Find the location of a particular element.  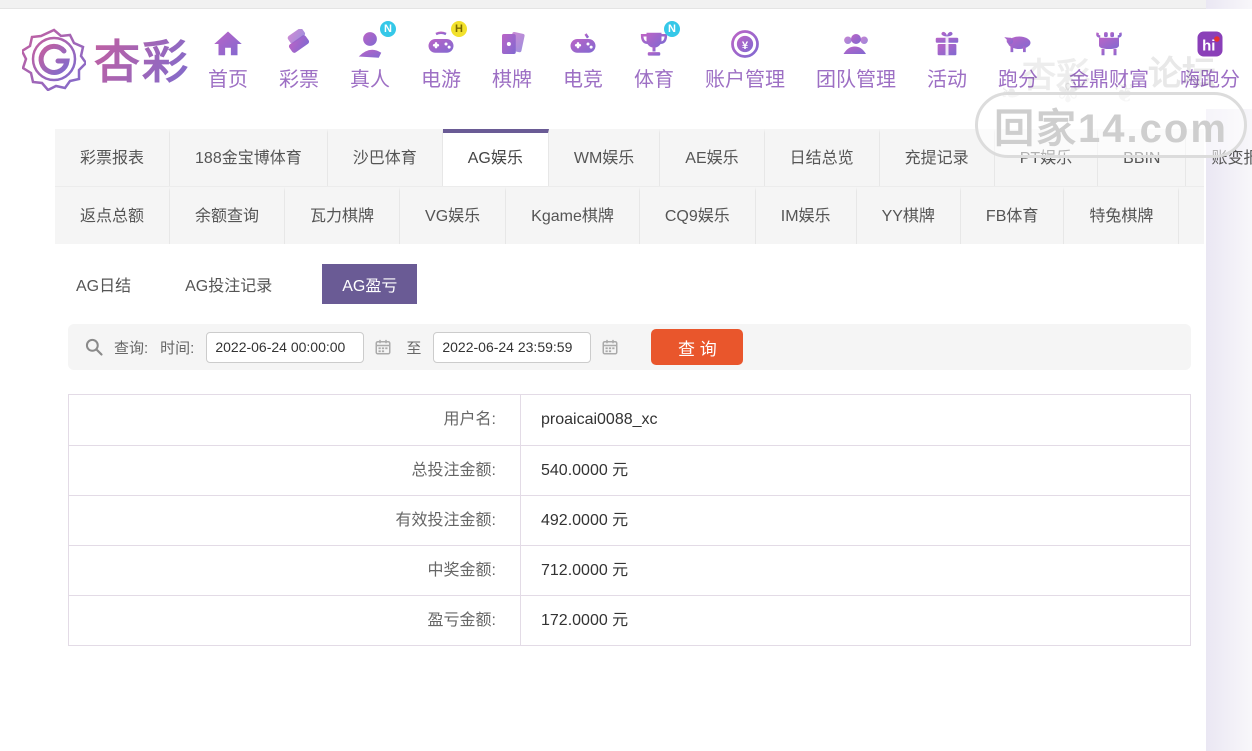

ding-icon is located at coordinates (1109, 44).